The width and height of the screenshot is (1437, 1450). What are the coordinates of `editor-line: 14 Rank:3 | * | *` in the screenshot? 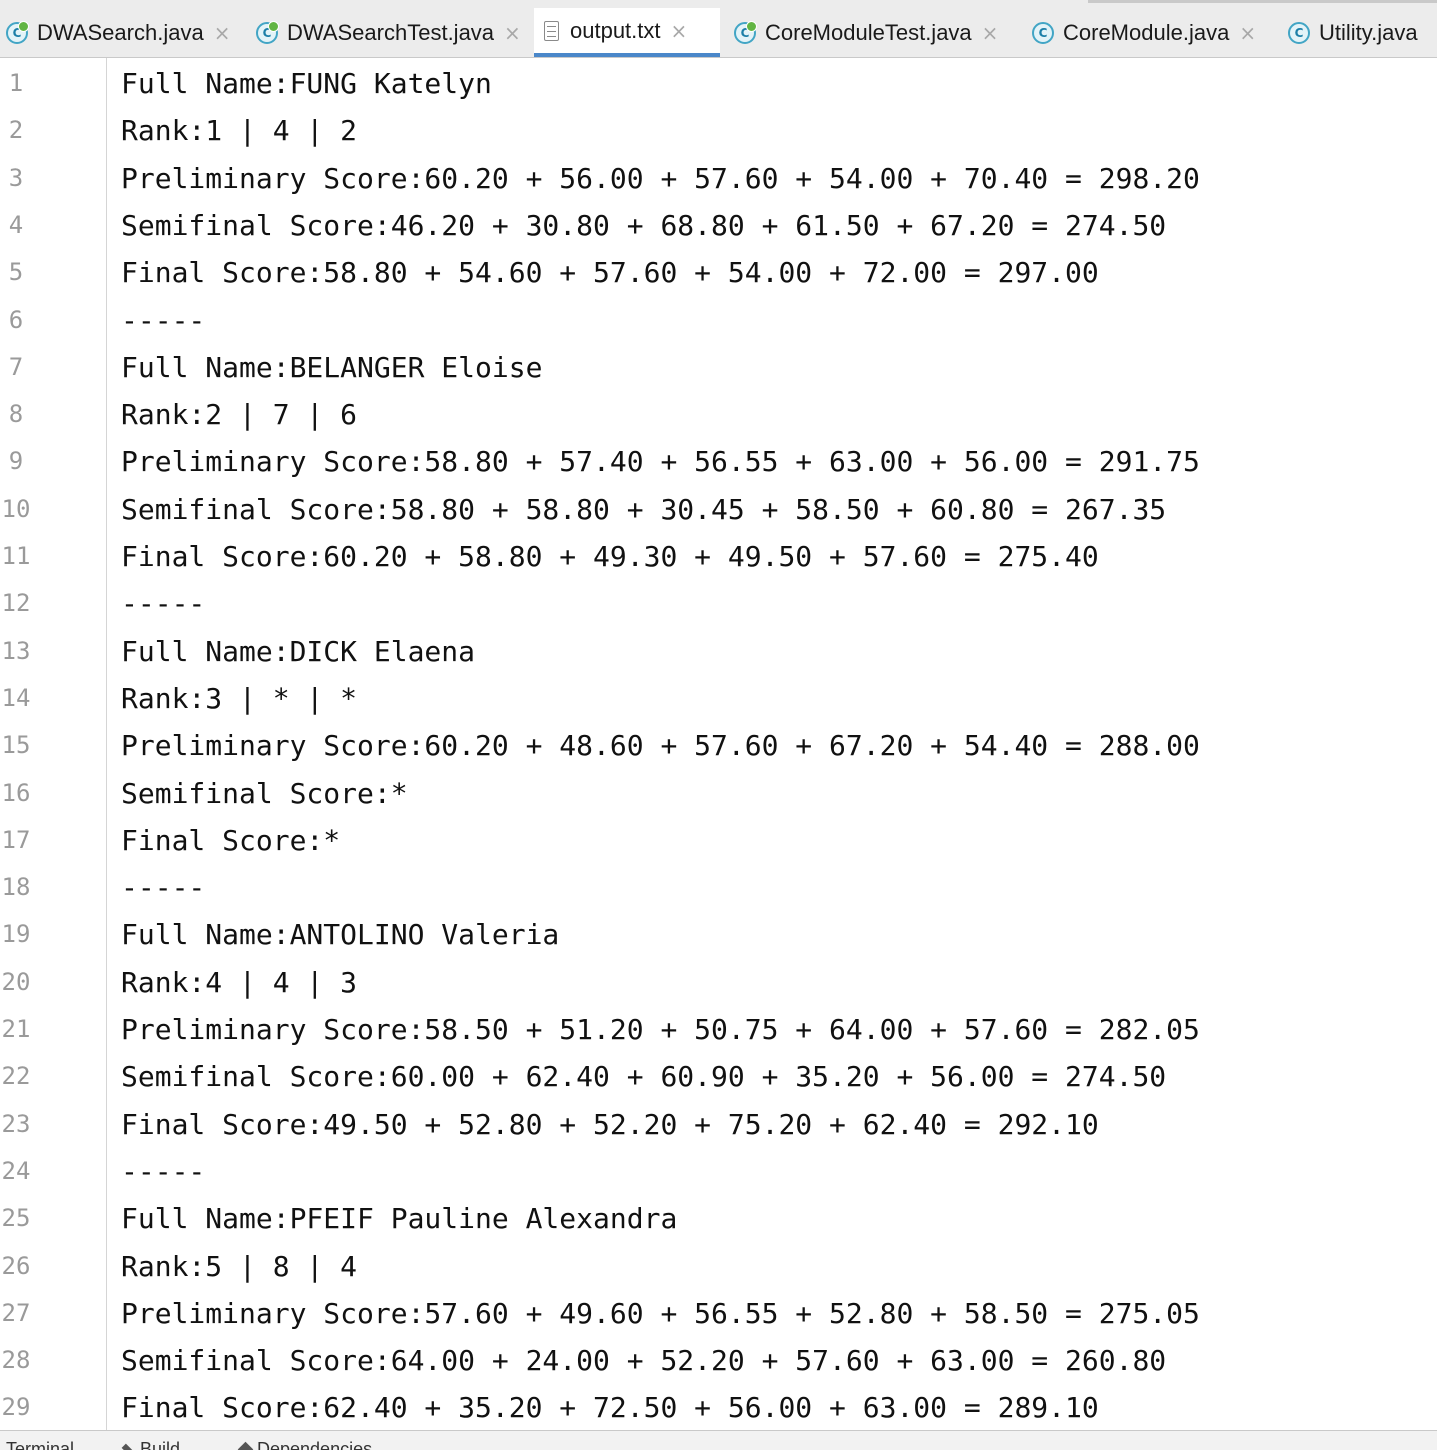 It's located at (718, 698).